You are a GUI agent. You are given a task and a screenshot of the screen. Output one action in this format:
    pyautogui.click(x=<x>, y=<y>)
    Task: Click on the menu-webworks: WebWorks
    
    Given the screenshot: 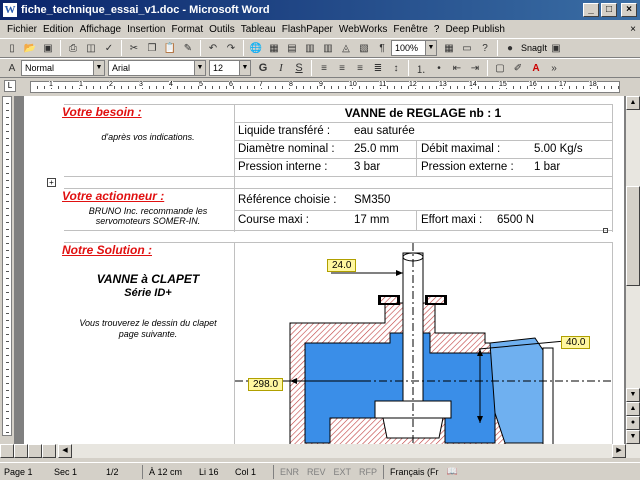 What is the action you would take?
    pyautogui.click(x=363, y=29)
    